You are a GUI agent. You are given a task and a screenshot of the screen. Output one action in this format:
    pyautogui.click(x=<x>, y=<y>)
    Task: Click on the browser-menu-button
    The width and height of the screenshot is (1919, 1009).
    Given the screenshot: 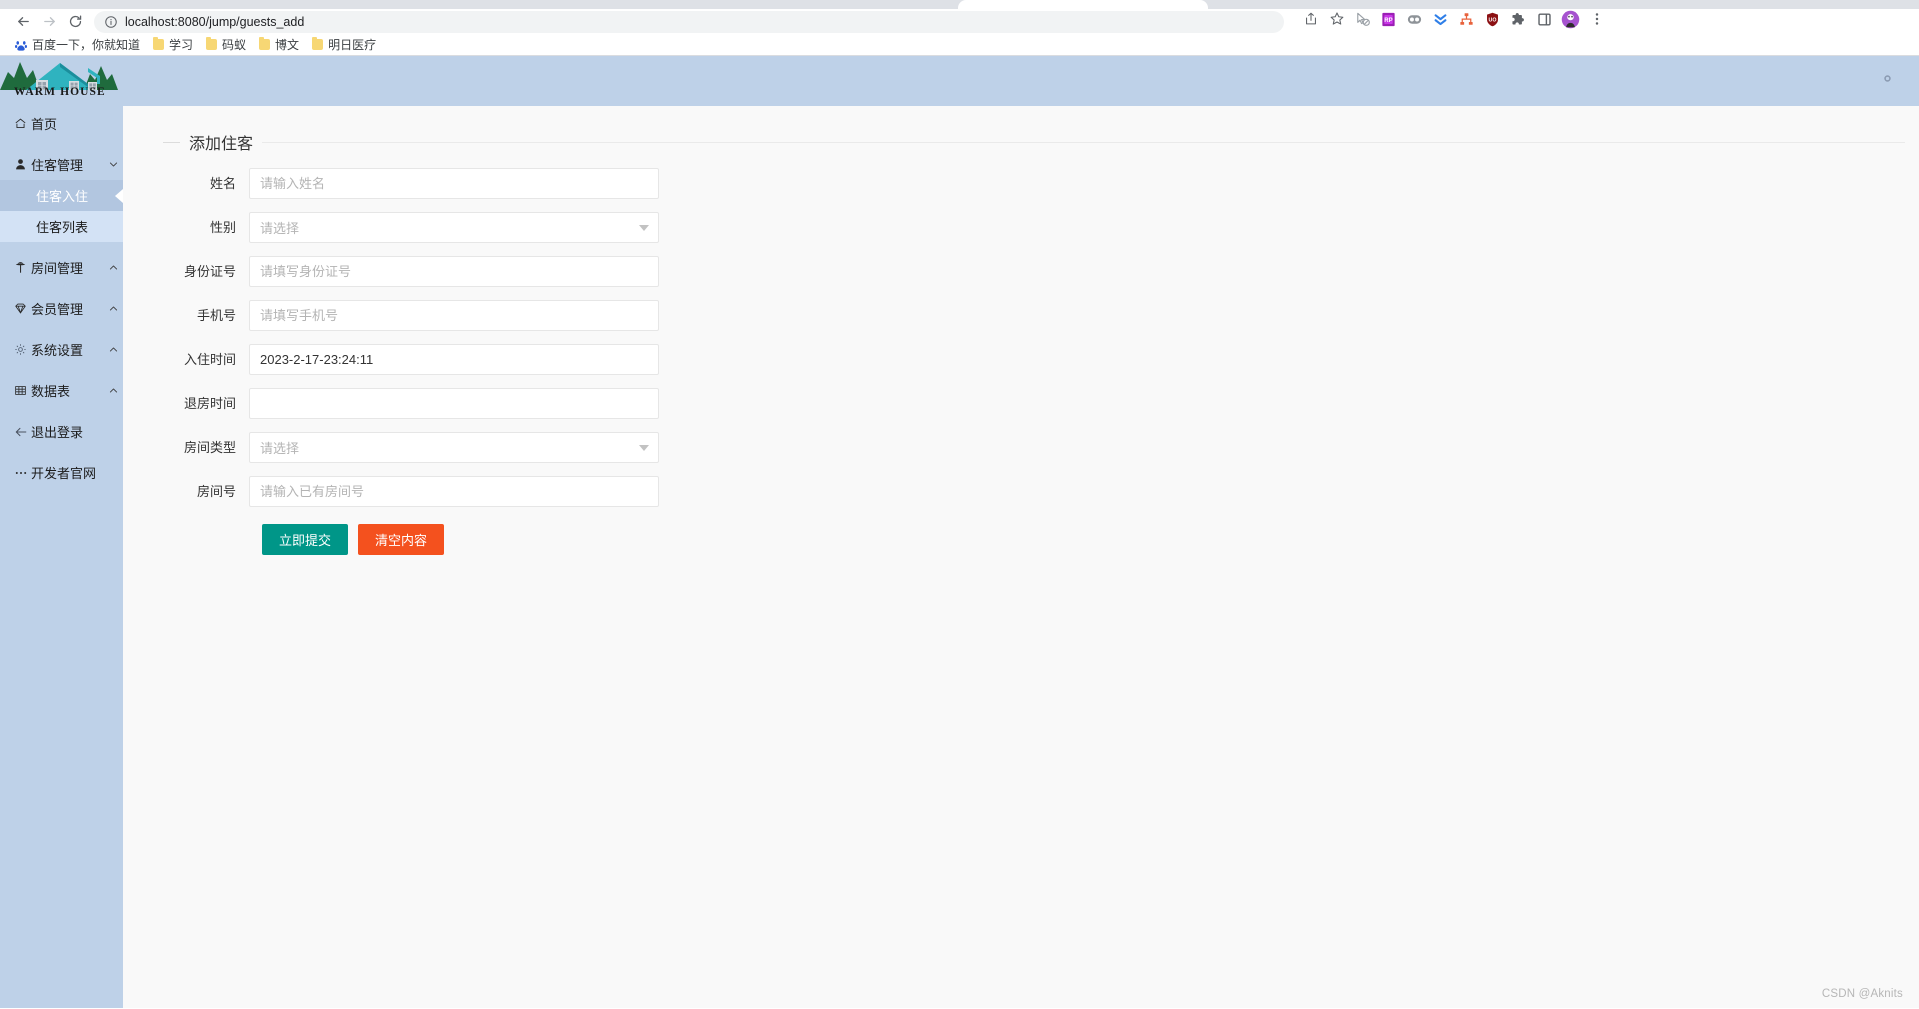 What is the action you would take?
    pyautogui.click(x=1596, y=22)
    